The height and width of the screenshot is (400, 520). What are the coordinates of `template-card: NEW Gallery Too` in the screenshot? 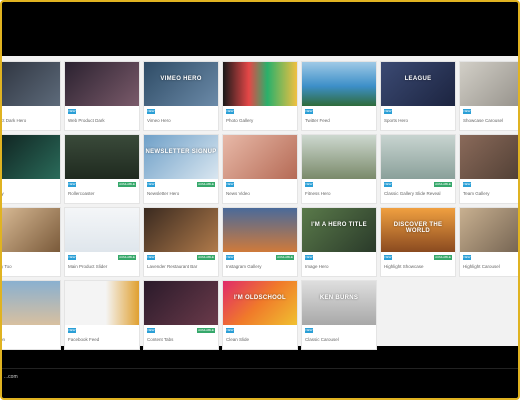 It's located at (31, 242).